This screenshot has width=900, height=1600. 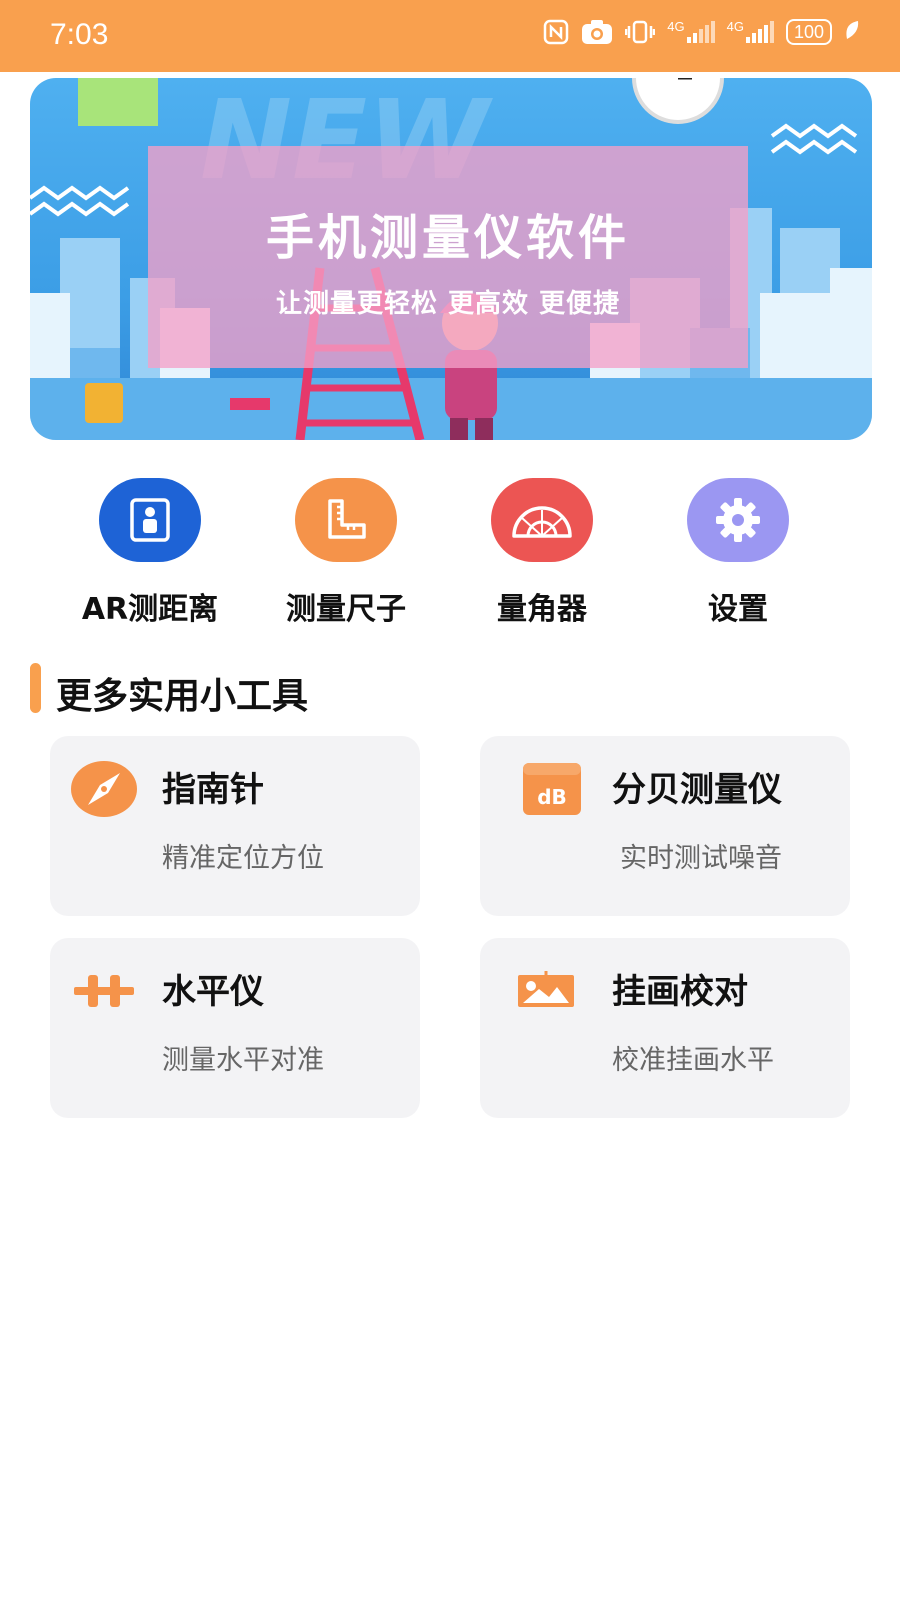 I want to click on banner-subtitle: 让测量更轻松 更高效 更便捷, so click(x=448, y=304).